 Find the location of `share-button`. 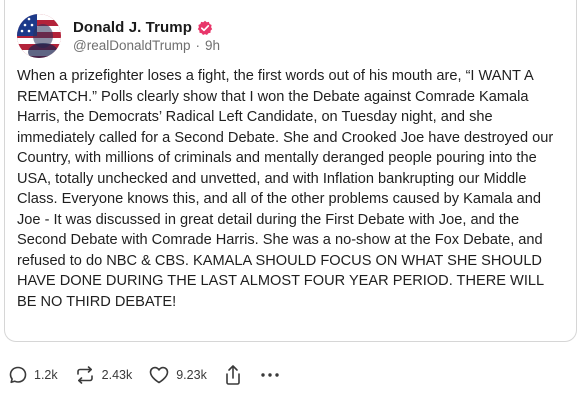

share-button is located at coordinates (233, 375).